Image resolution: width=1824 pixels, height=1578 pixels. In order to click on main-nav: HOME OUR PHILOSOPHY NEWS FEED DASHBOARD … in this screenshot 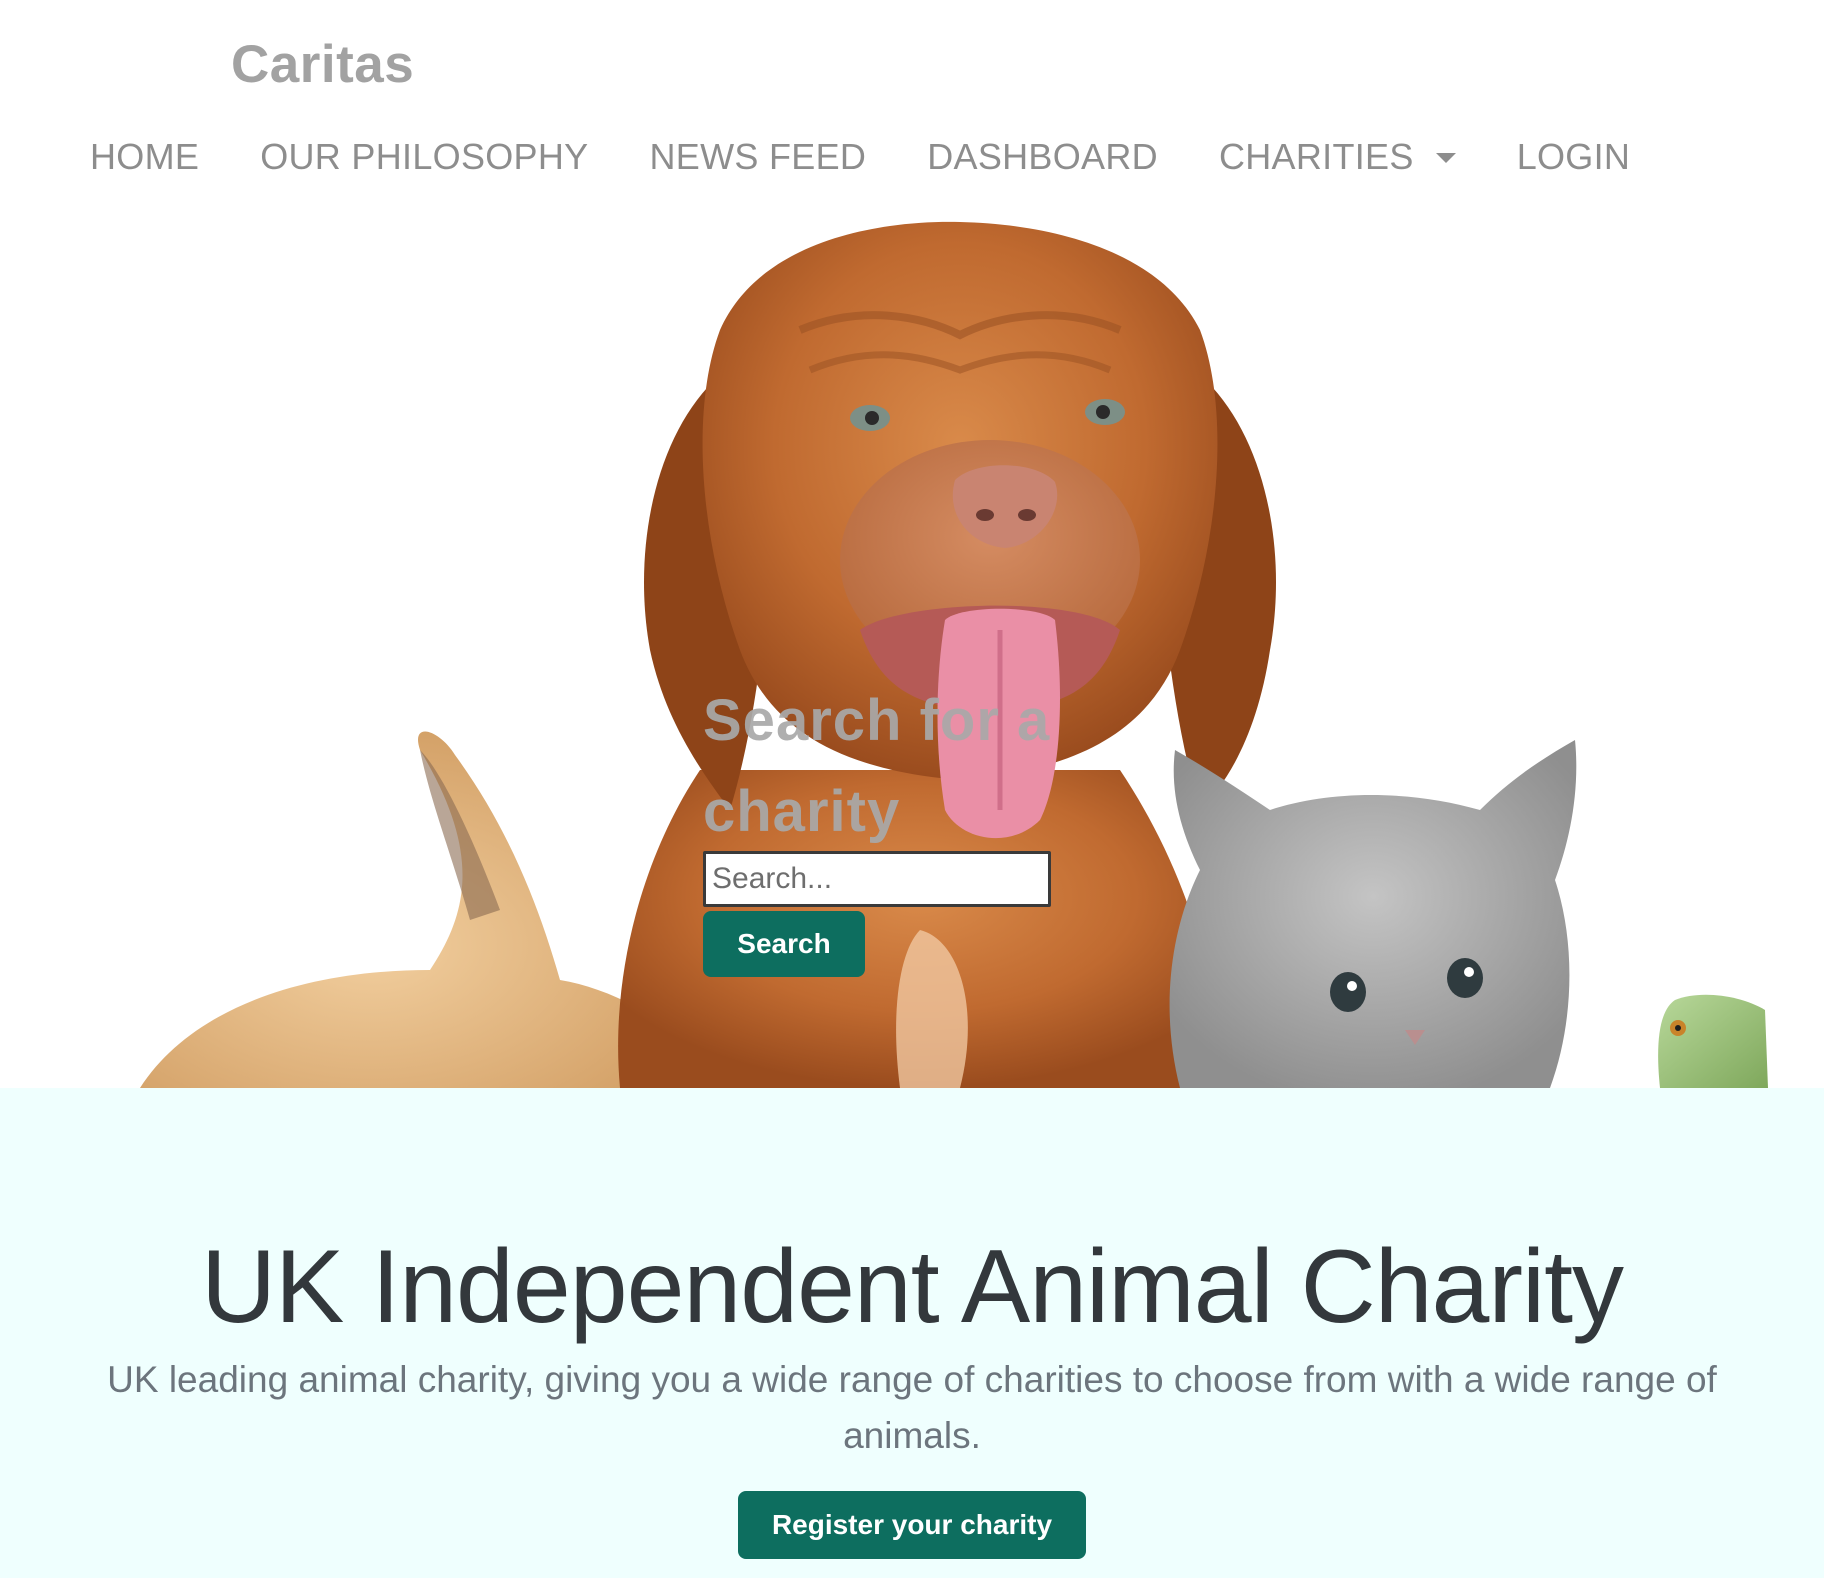, I will do `click(860, 157)`.